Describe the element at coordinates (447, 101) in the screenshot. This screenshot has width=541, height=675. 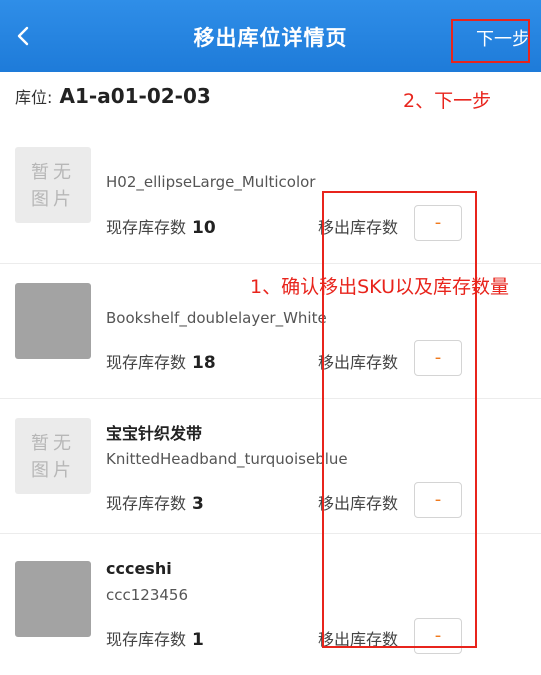
I see `annotation-step2: 2、下一步` at that location.